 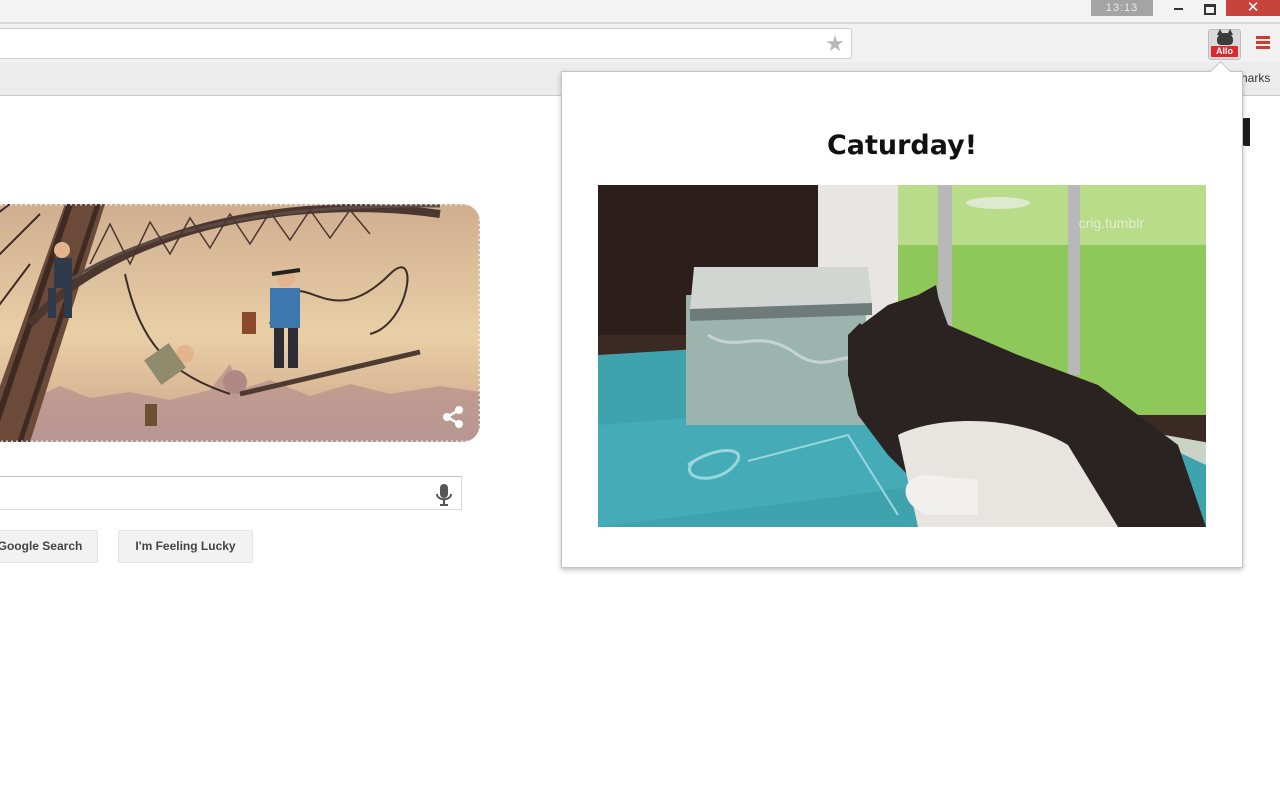 What do you see at coordinates (1253, 8) in the screenshot?
I see `close-button: ✕` at bounding box center [1253, 8].